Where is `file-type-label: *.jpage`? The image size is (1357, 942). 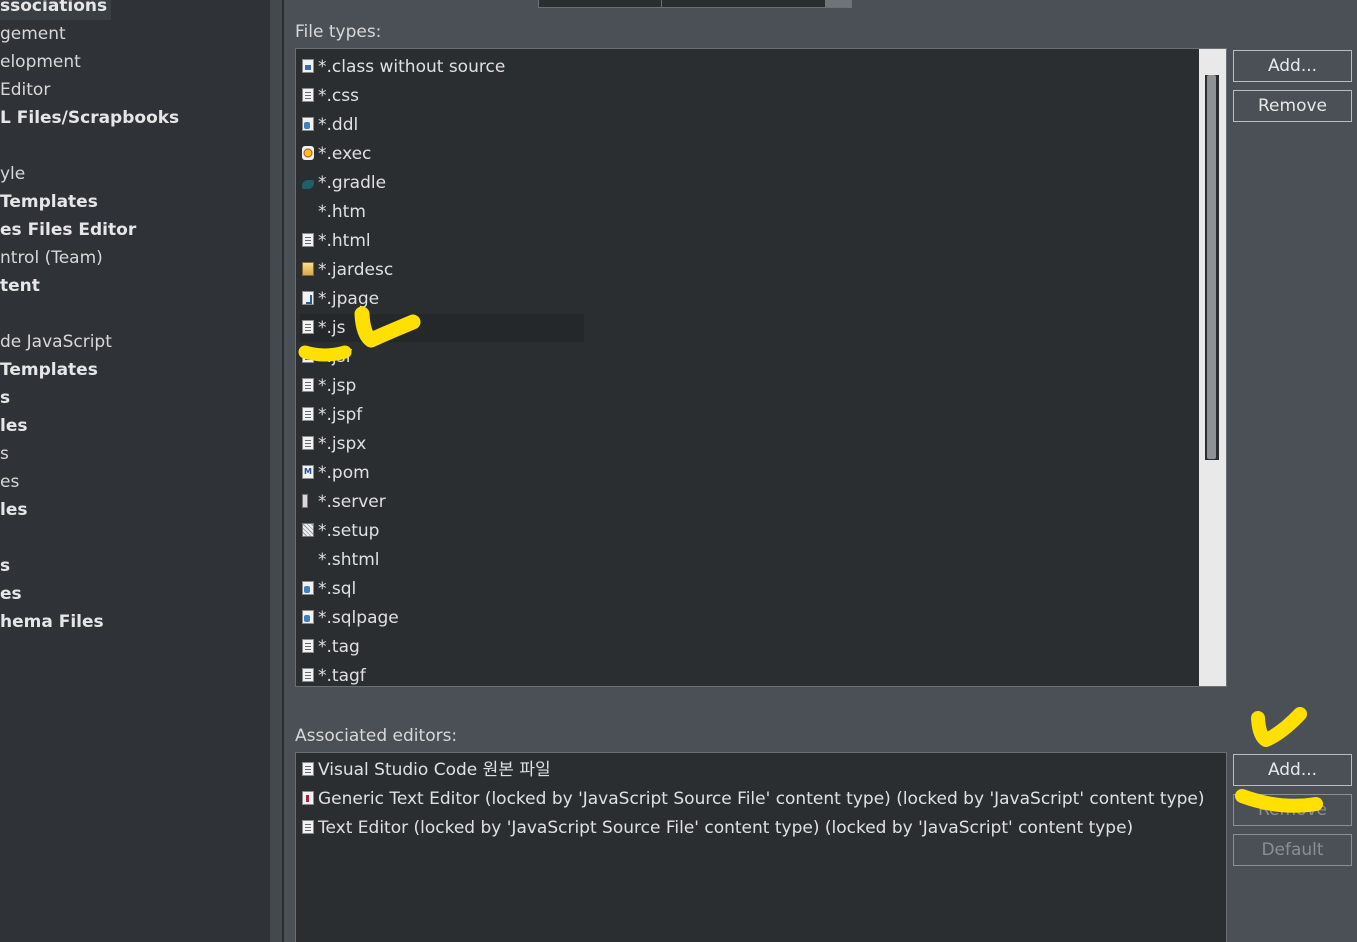
file-type-label: *.jpage is located at coordinates (349, 299).